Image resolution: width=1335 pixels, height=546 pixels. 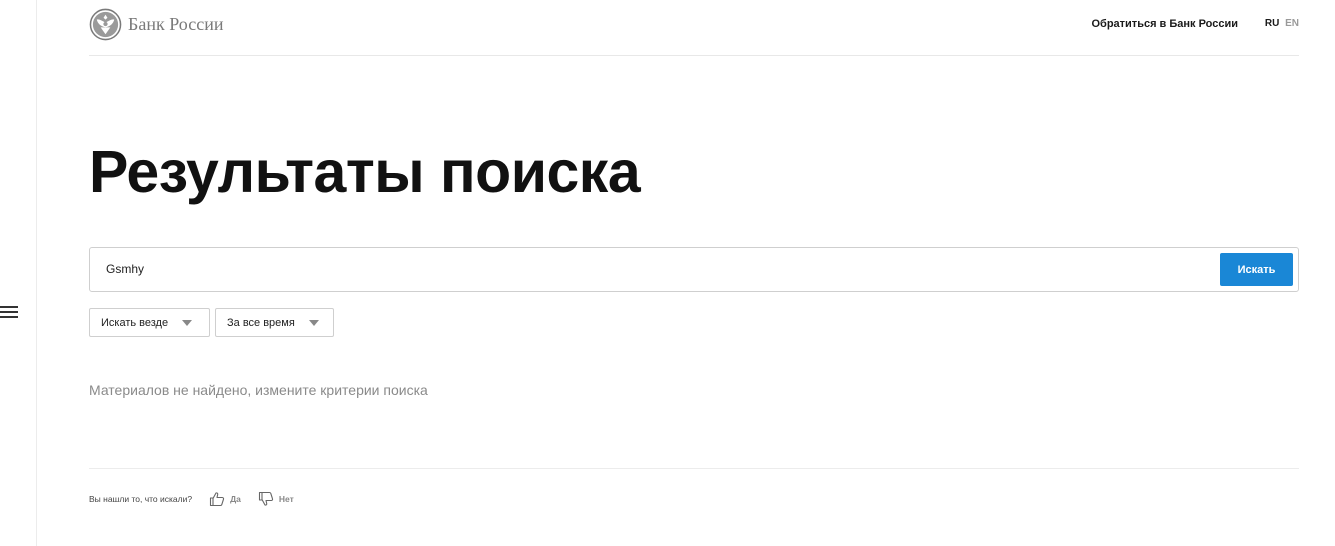 I want to click on double-eagle-emblem-icon, so click(x=105, y=24).